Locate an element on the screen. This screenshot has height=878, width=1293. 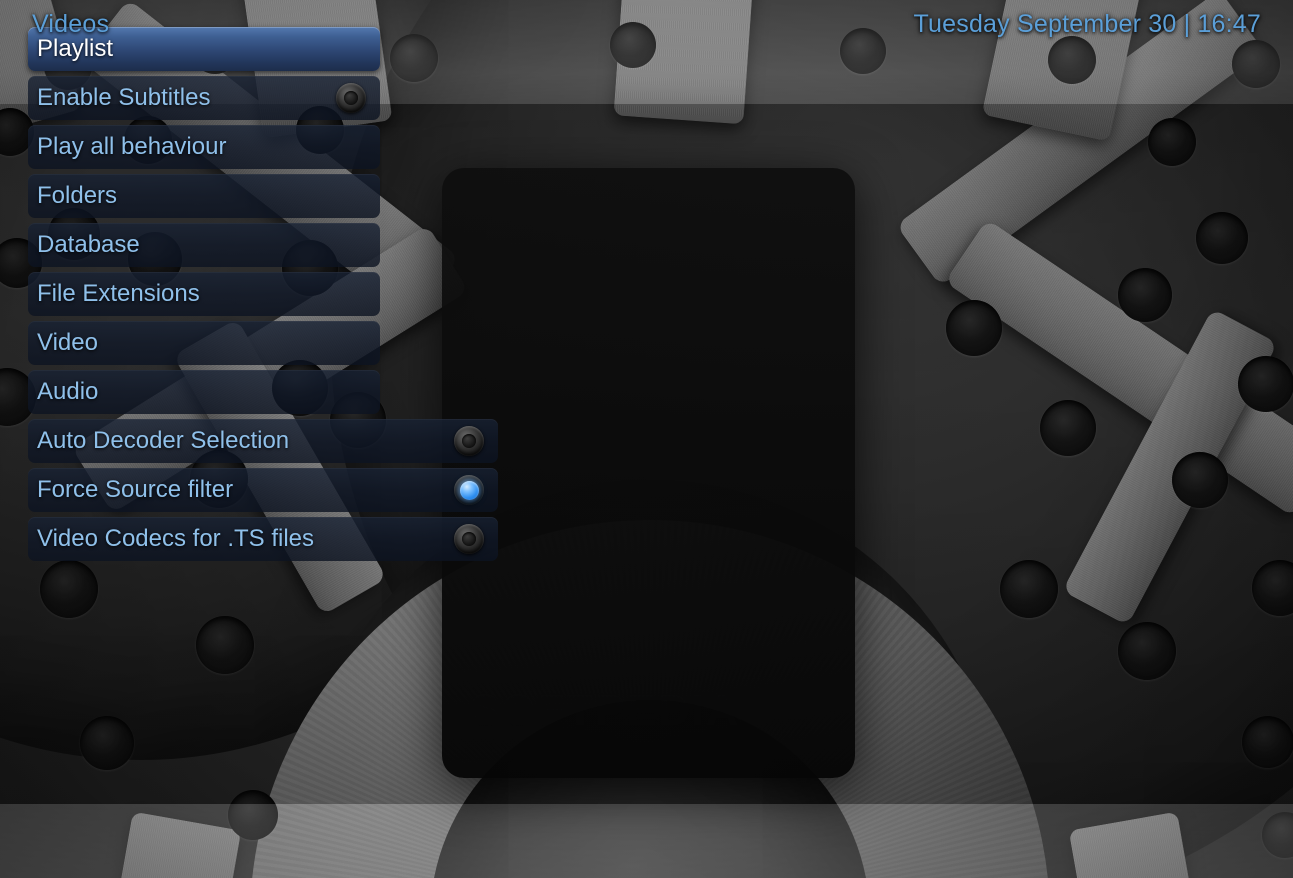
page-title: Videos is located at coordinates (71, 23).